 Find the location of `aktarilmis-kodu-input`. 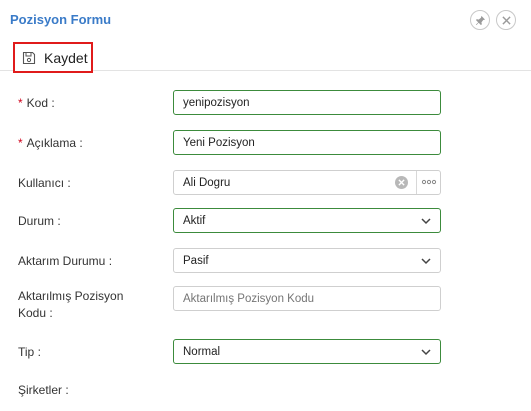

aktarilmis-kodu-input is located at coordinates (307, 298).